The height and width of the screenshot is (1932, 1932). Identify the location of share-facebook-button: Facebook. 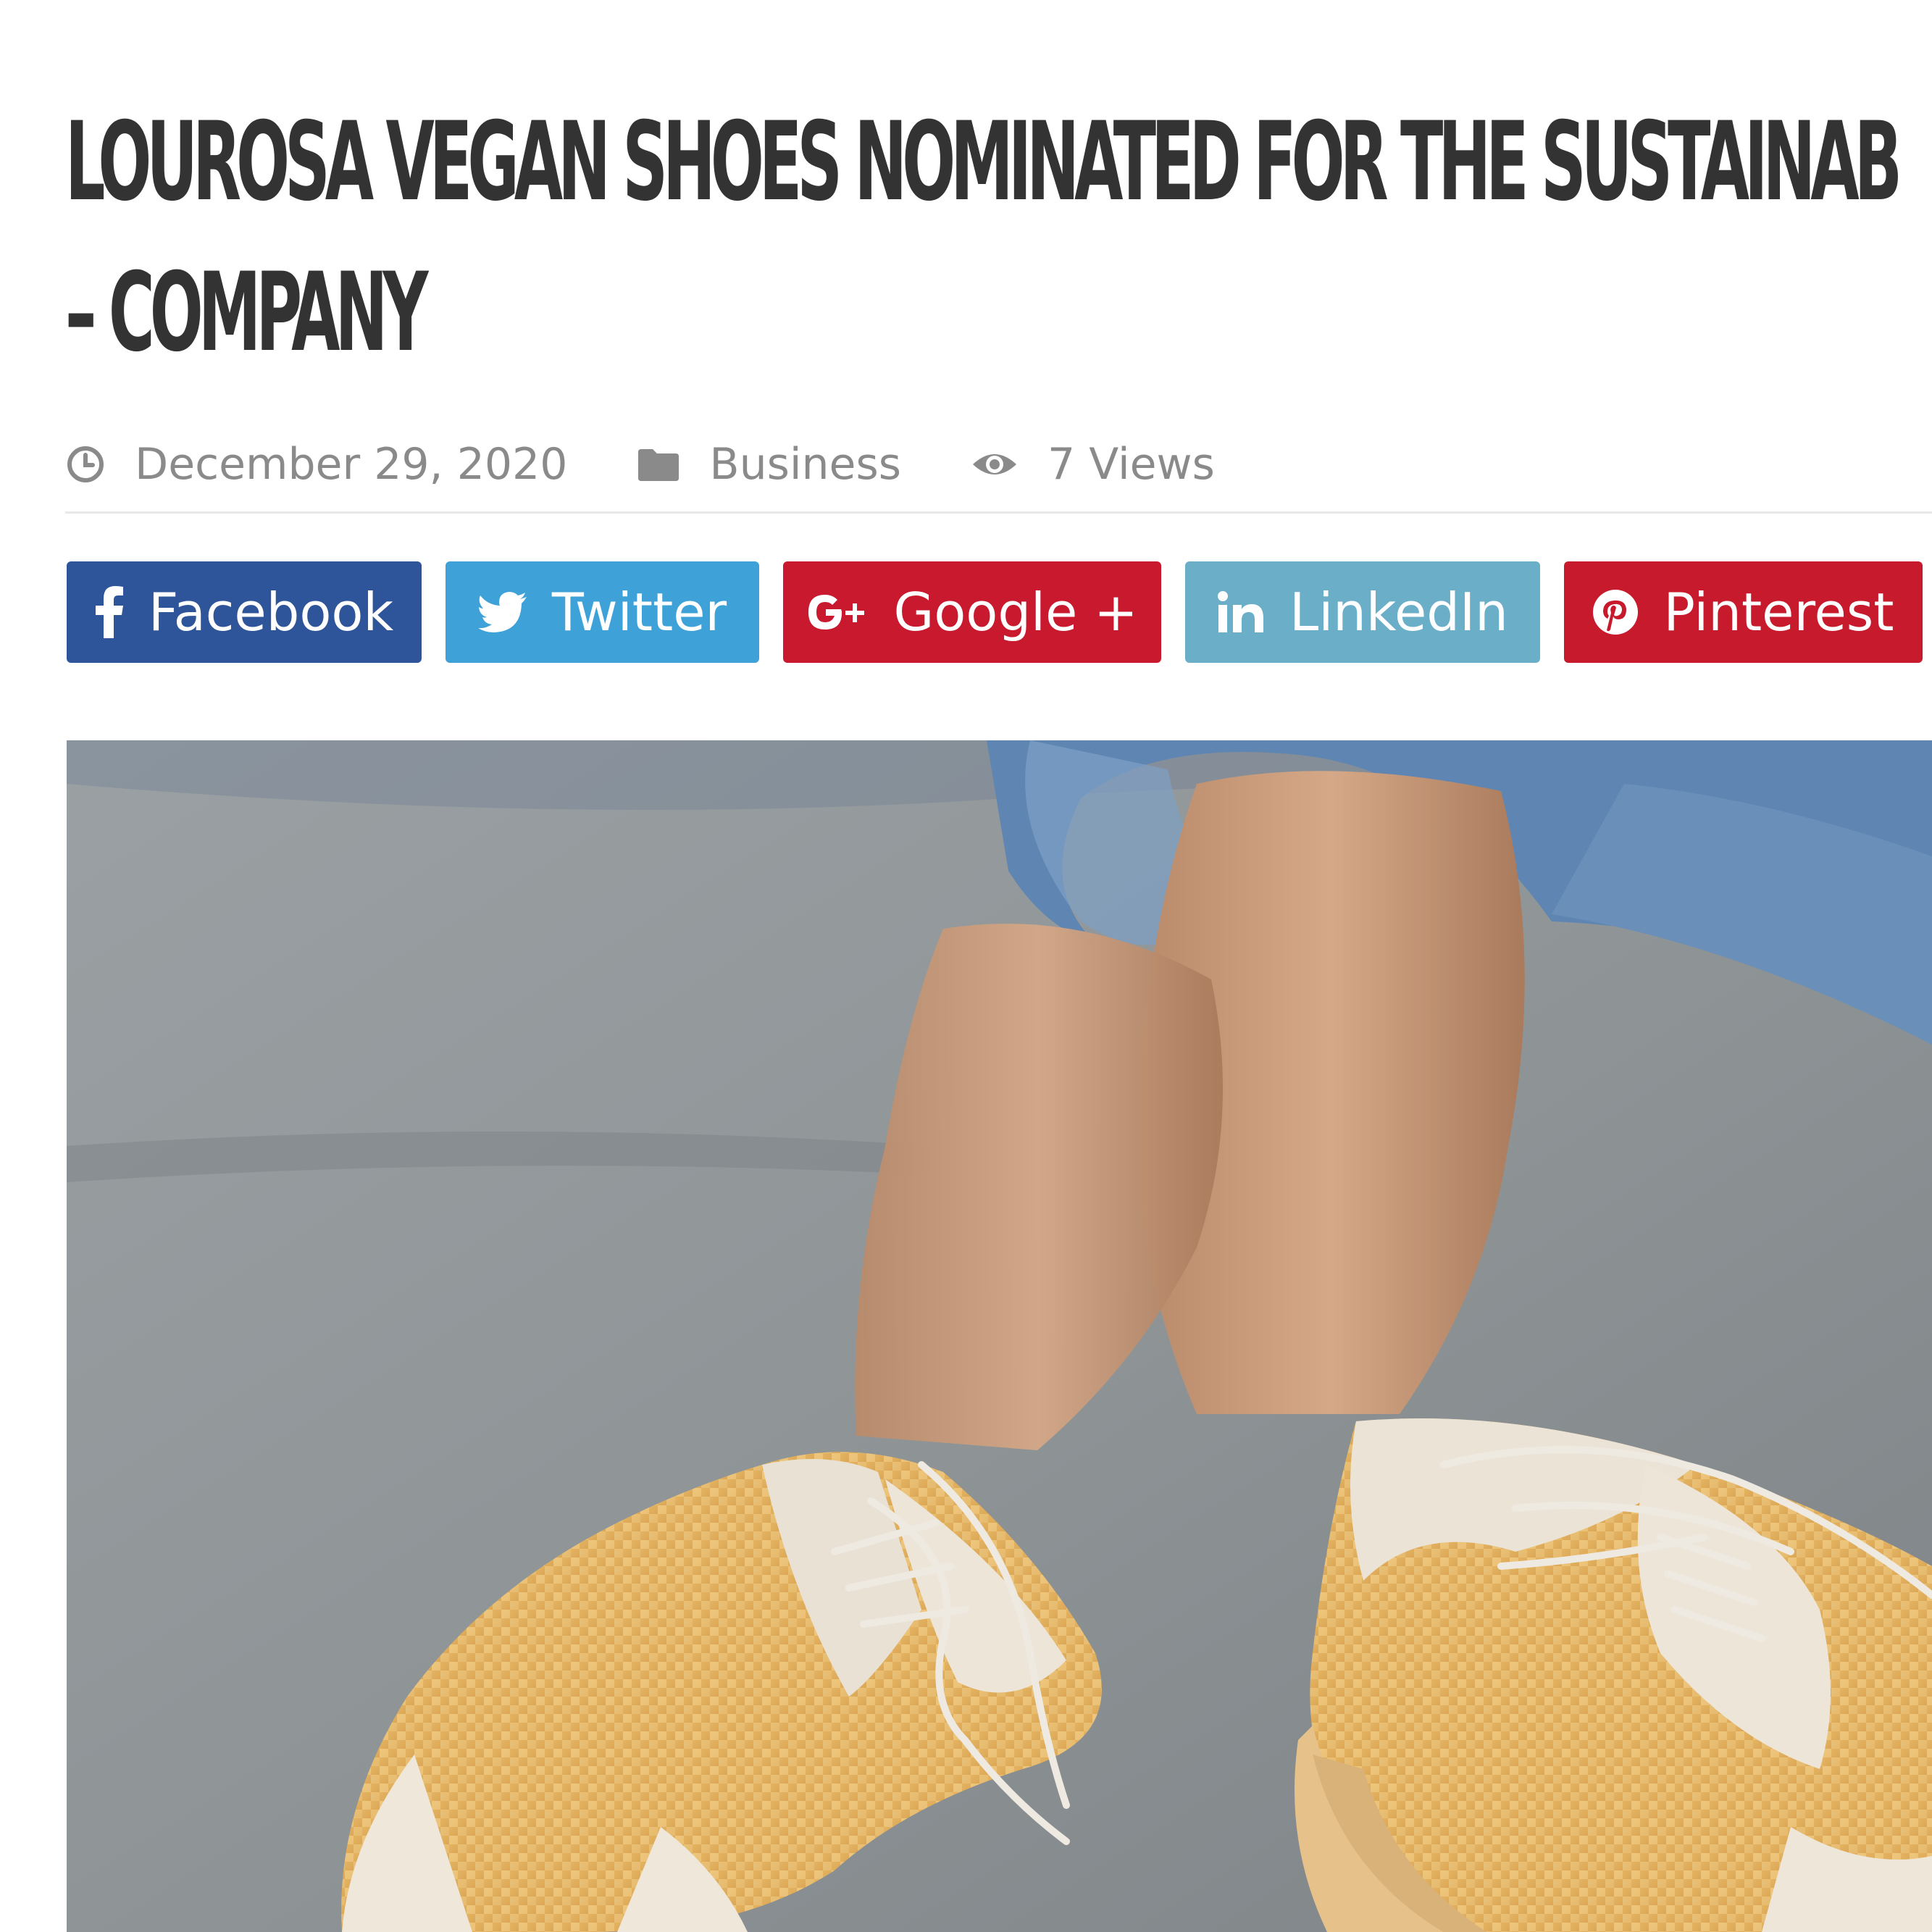
(244, 612).